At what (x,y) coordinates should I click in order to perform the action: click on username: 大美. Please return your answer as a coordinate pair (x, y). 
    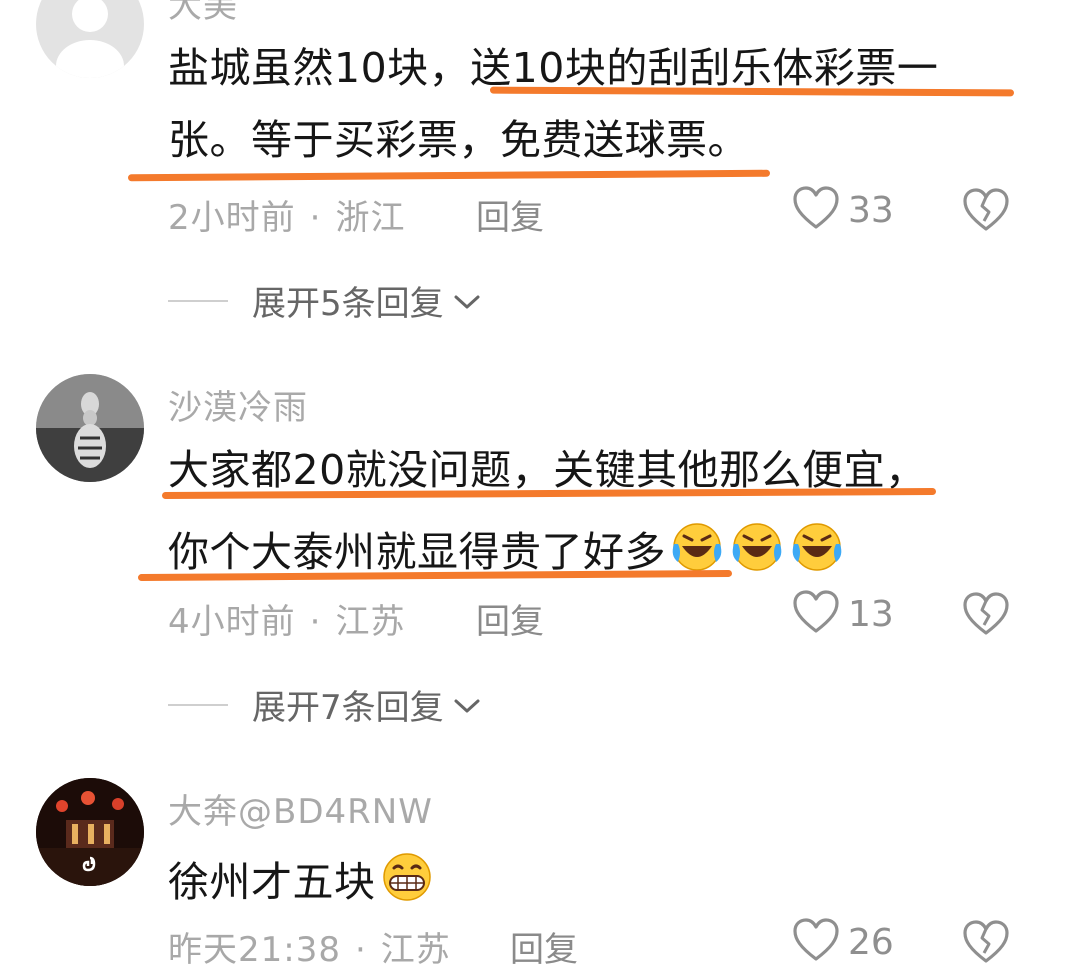
    Looking at the image, I should click on (203, 13).